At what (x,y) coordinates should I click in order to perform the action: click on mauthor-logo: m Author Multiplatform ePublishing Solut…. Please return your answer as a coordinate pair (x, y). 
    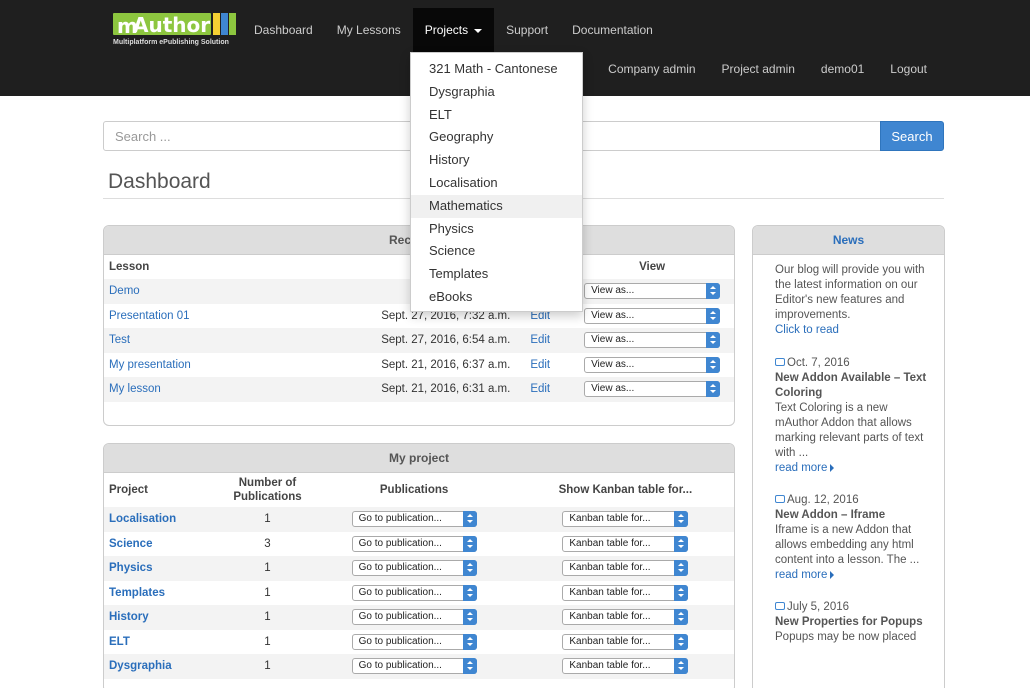
    Looking at the image, I should click on (176, 31).